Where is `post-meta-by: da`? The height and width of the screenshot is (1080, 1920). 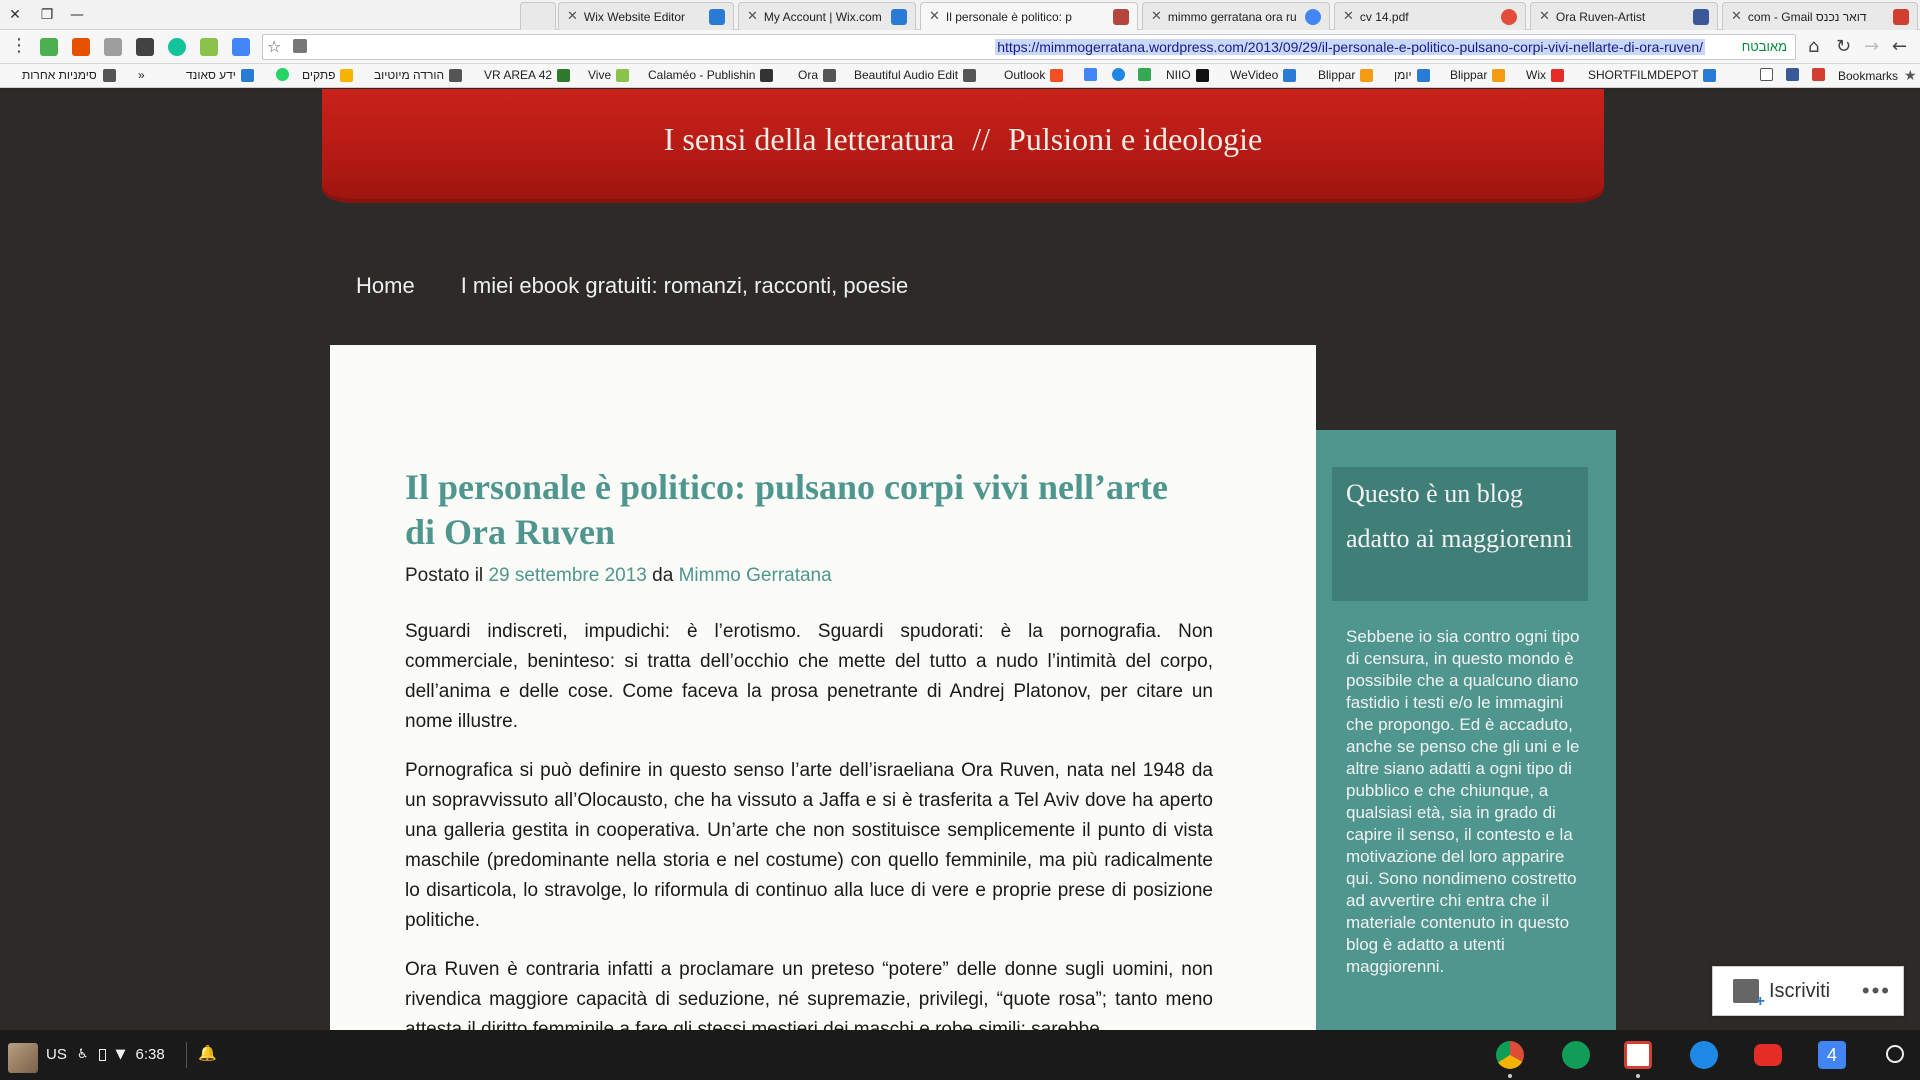
post-meta-by: da is located at coordinates (663, 575).